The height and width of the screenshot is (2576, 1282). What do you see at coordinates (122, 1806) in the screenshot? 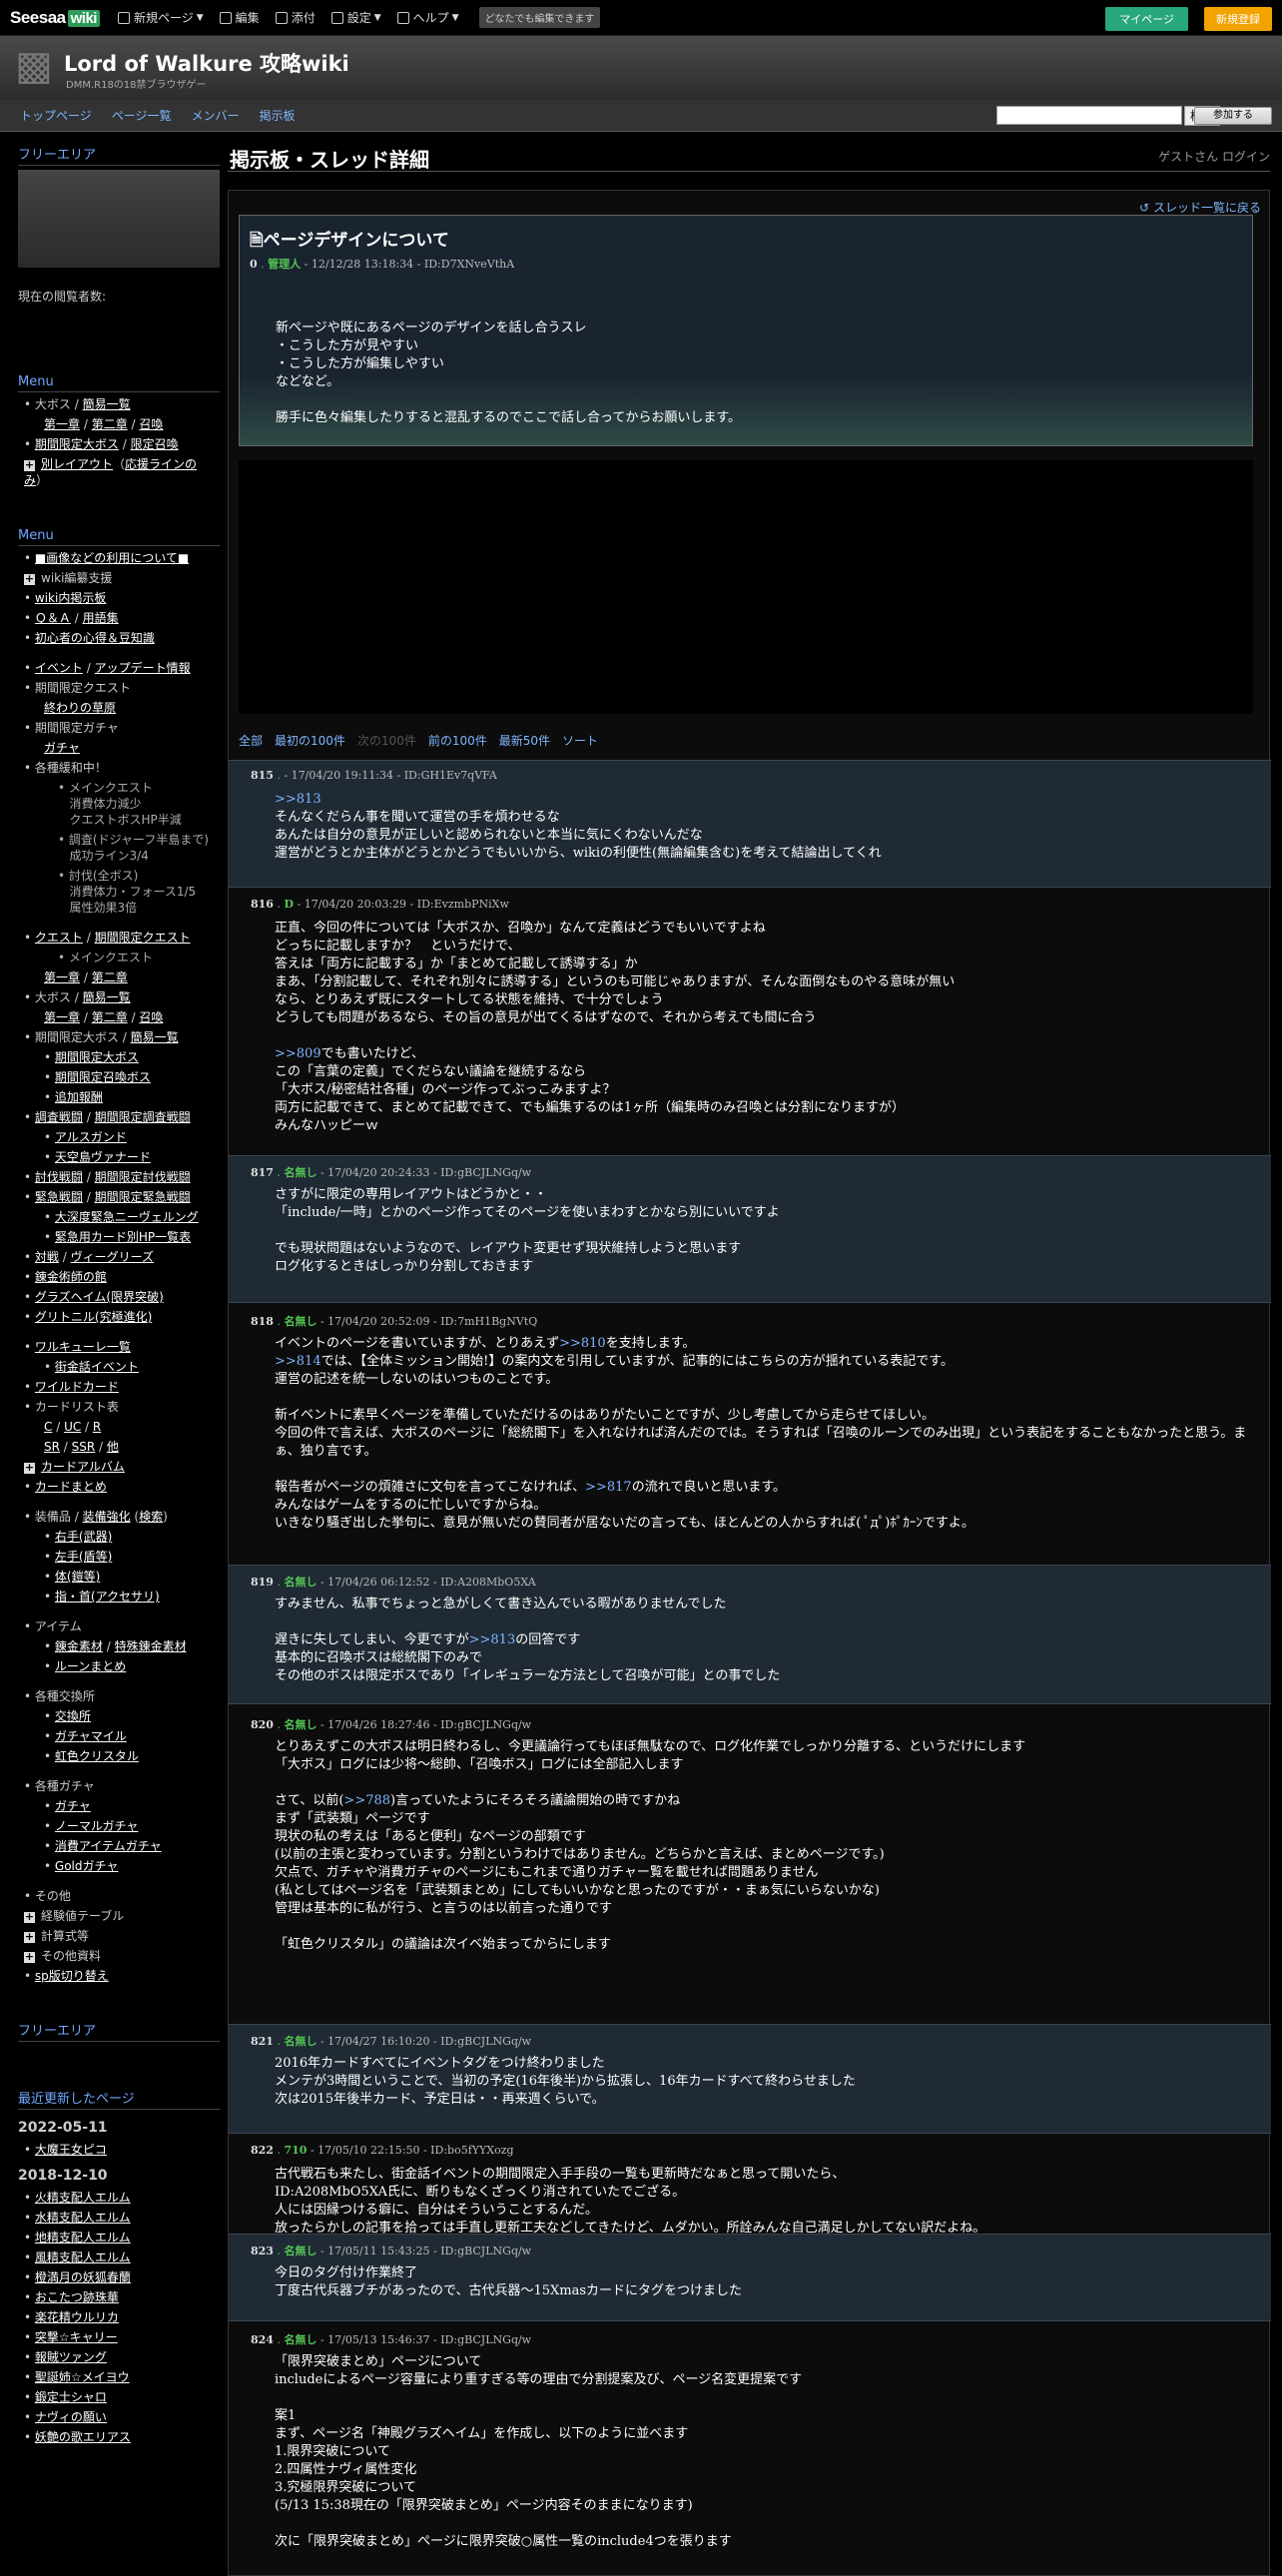
I see `sidebar-item: • ガチャ` at bounding box center [122, 1806].